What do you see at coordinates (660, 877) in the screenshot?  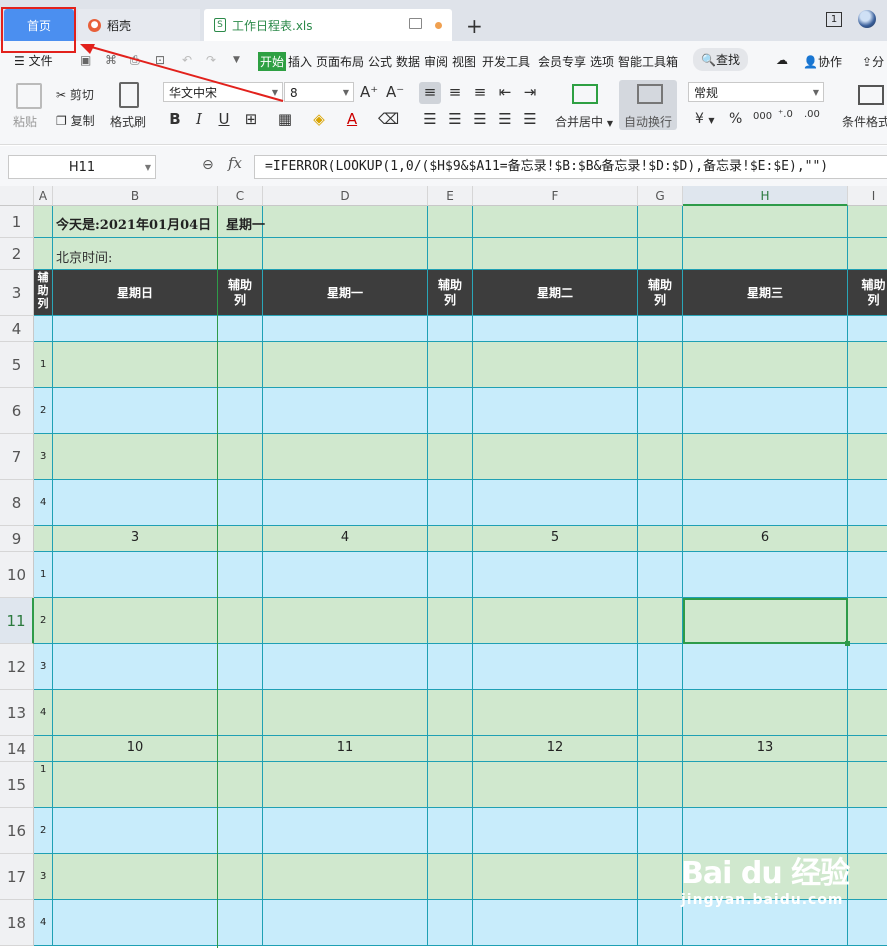 I see `cell-g17` at bounding box center [660, 877].